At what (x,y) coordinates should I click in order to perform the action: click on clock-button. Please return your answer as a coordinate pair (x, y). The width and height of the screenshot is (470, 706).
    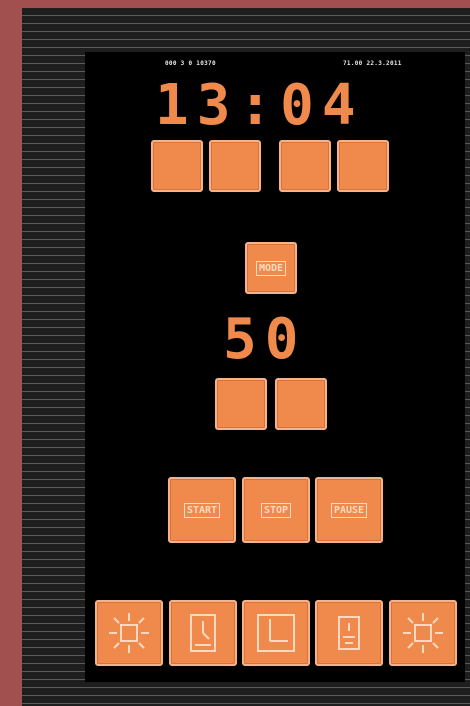
    Looking at the image, I should click on (276, 633).